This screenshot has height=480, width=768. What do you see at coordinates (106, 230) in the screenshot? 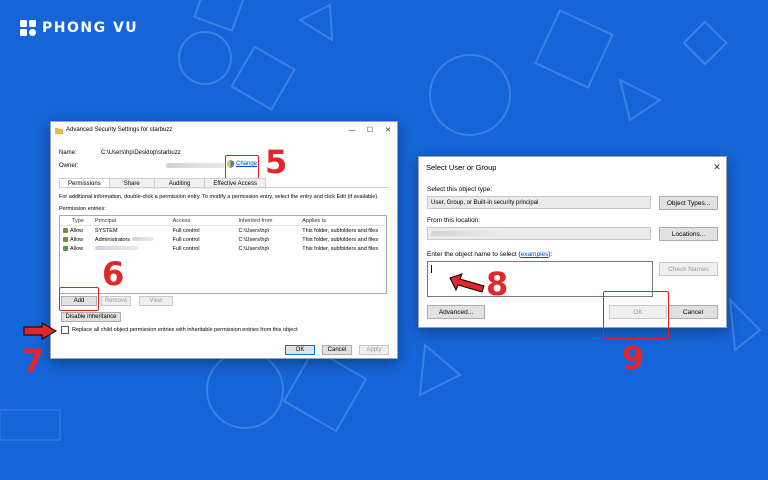
I see `row-principal: SYSTEM` at bounding box center [106, 230].